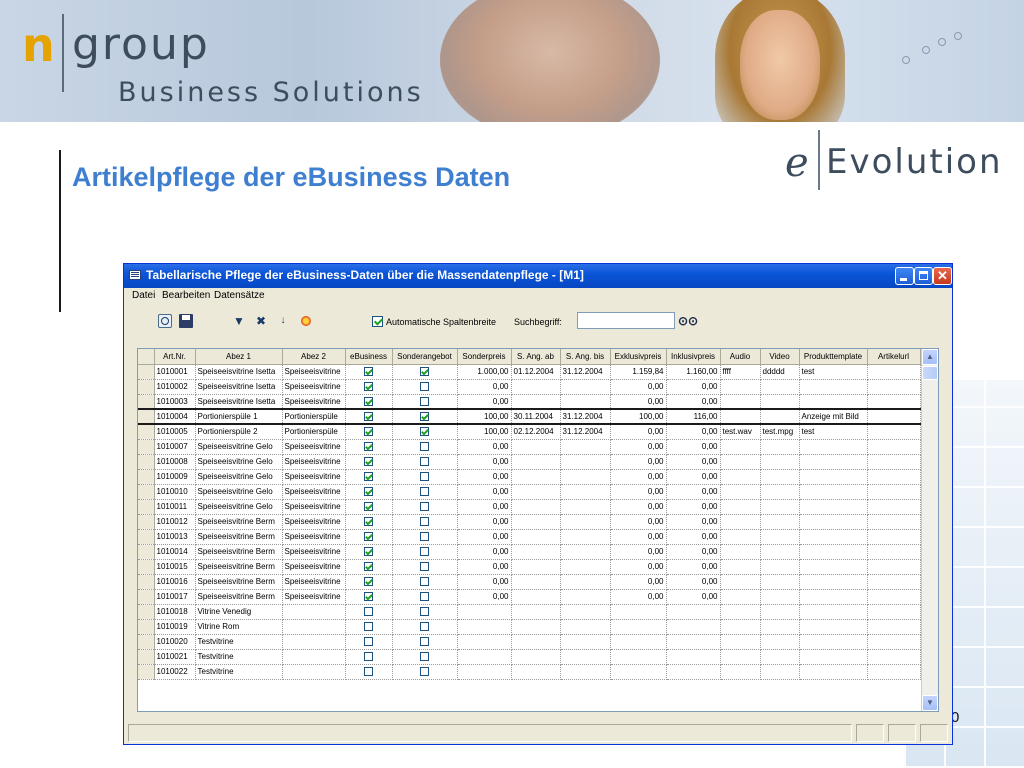 This screenshot has height=768, width=1024. I want to click on cell-abez1: Vitrine Rom, so click(239, 627).